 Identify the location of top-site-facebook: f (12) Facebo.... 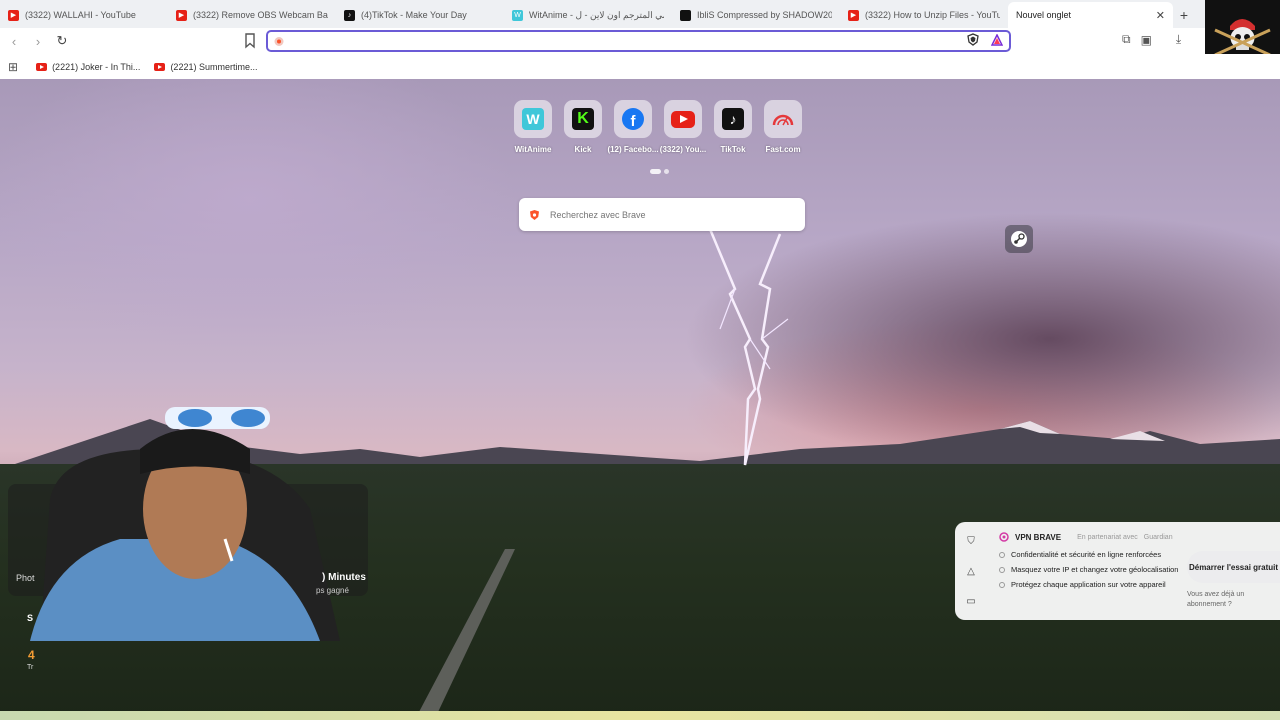
(633, 127).